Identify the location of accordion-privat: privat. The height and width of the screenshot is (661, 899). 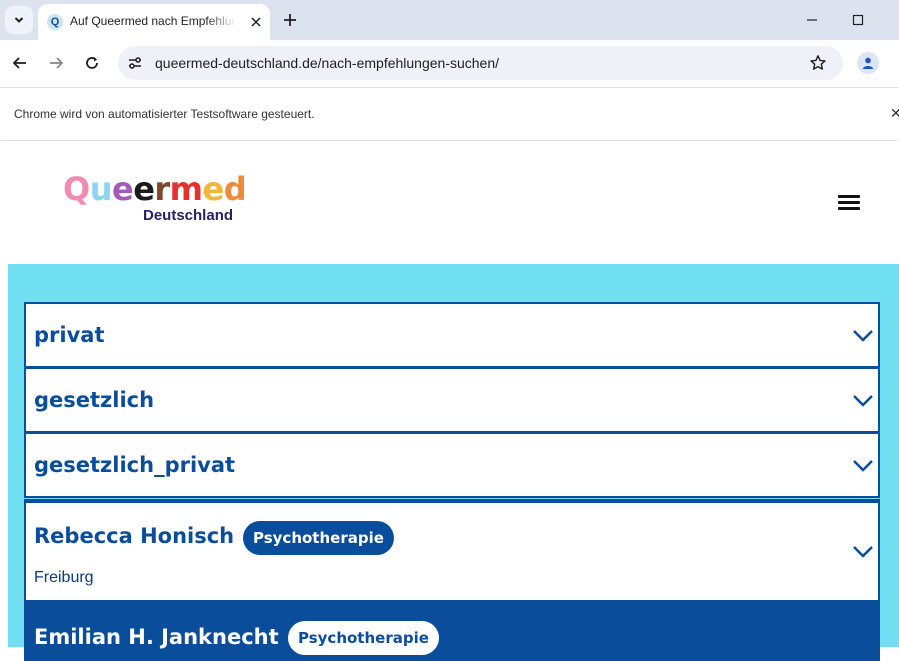
(452, 335).